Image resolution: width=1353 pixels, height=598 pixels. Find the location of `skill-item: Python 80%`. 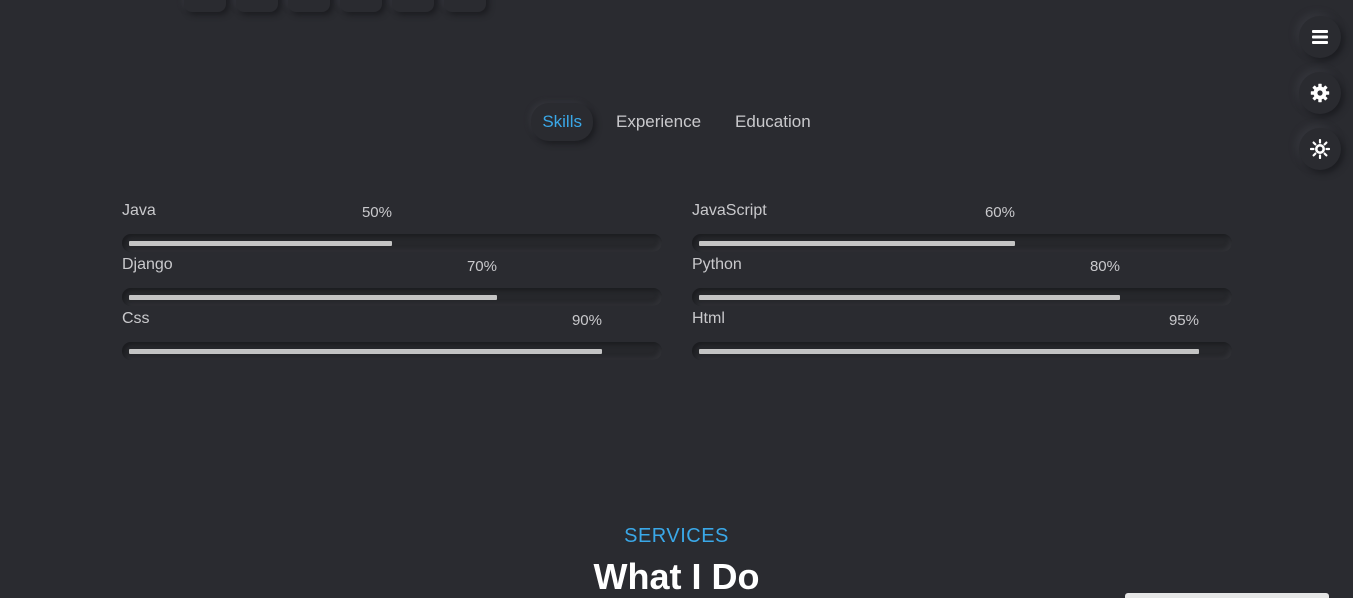

skill-item: Python 80% is located at coordinates (962, 281).